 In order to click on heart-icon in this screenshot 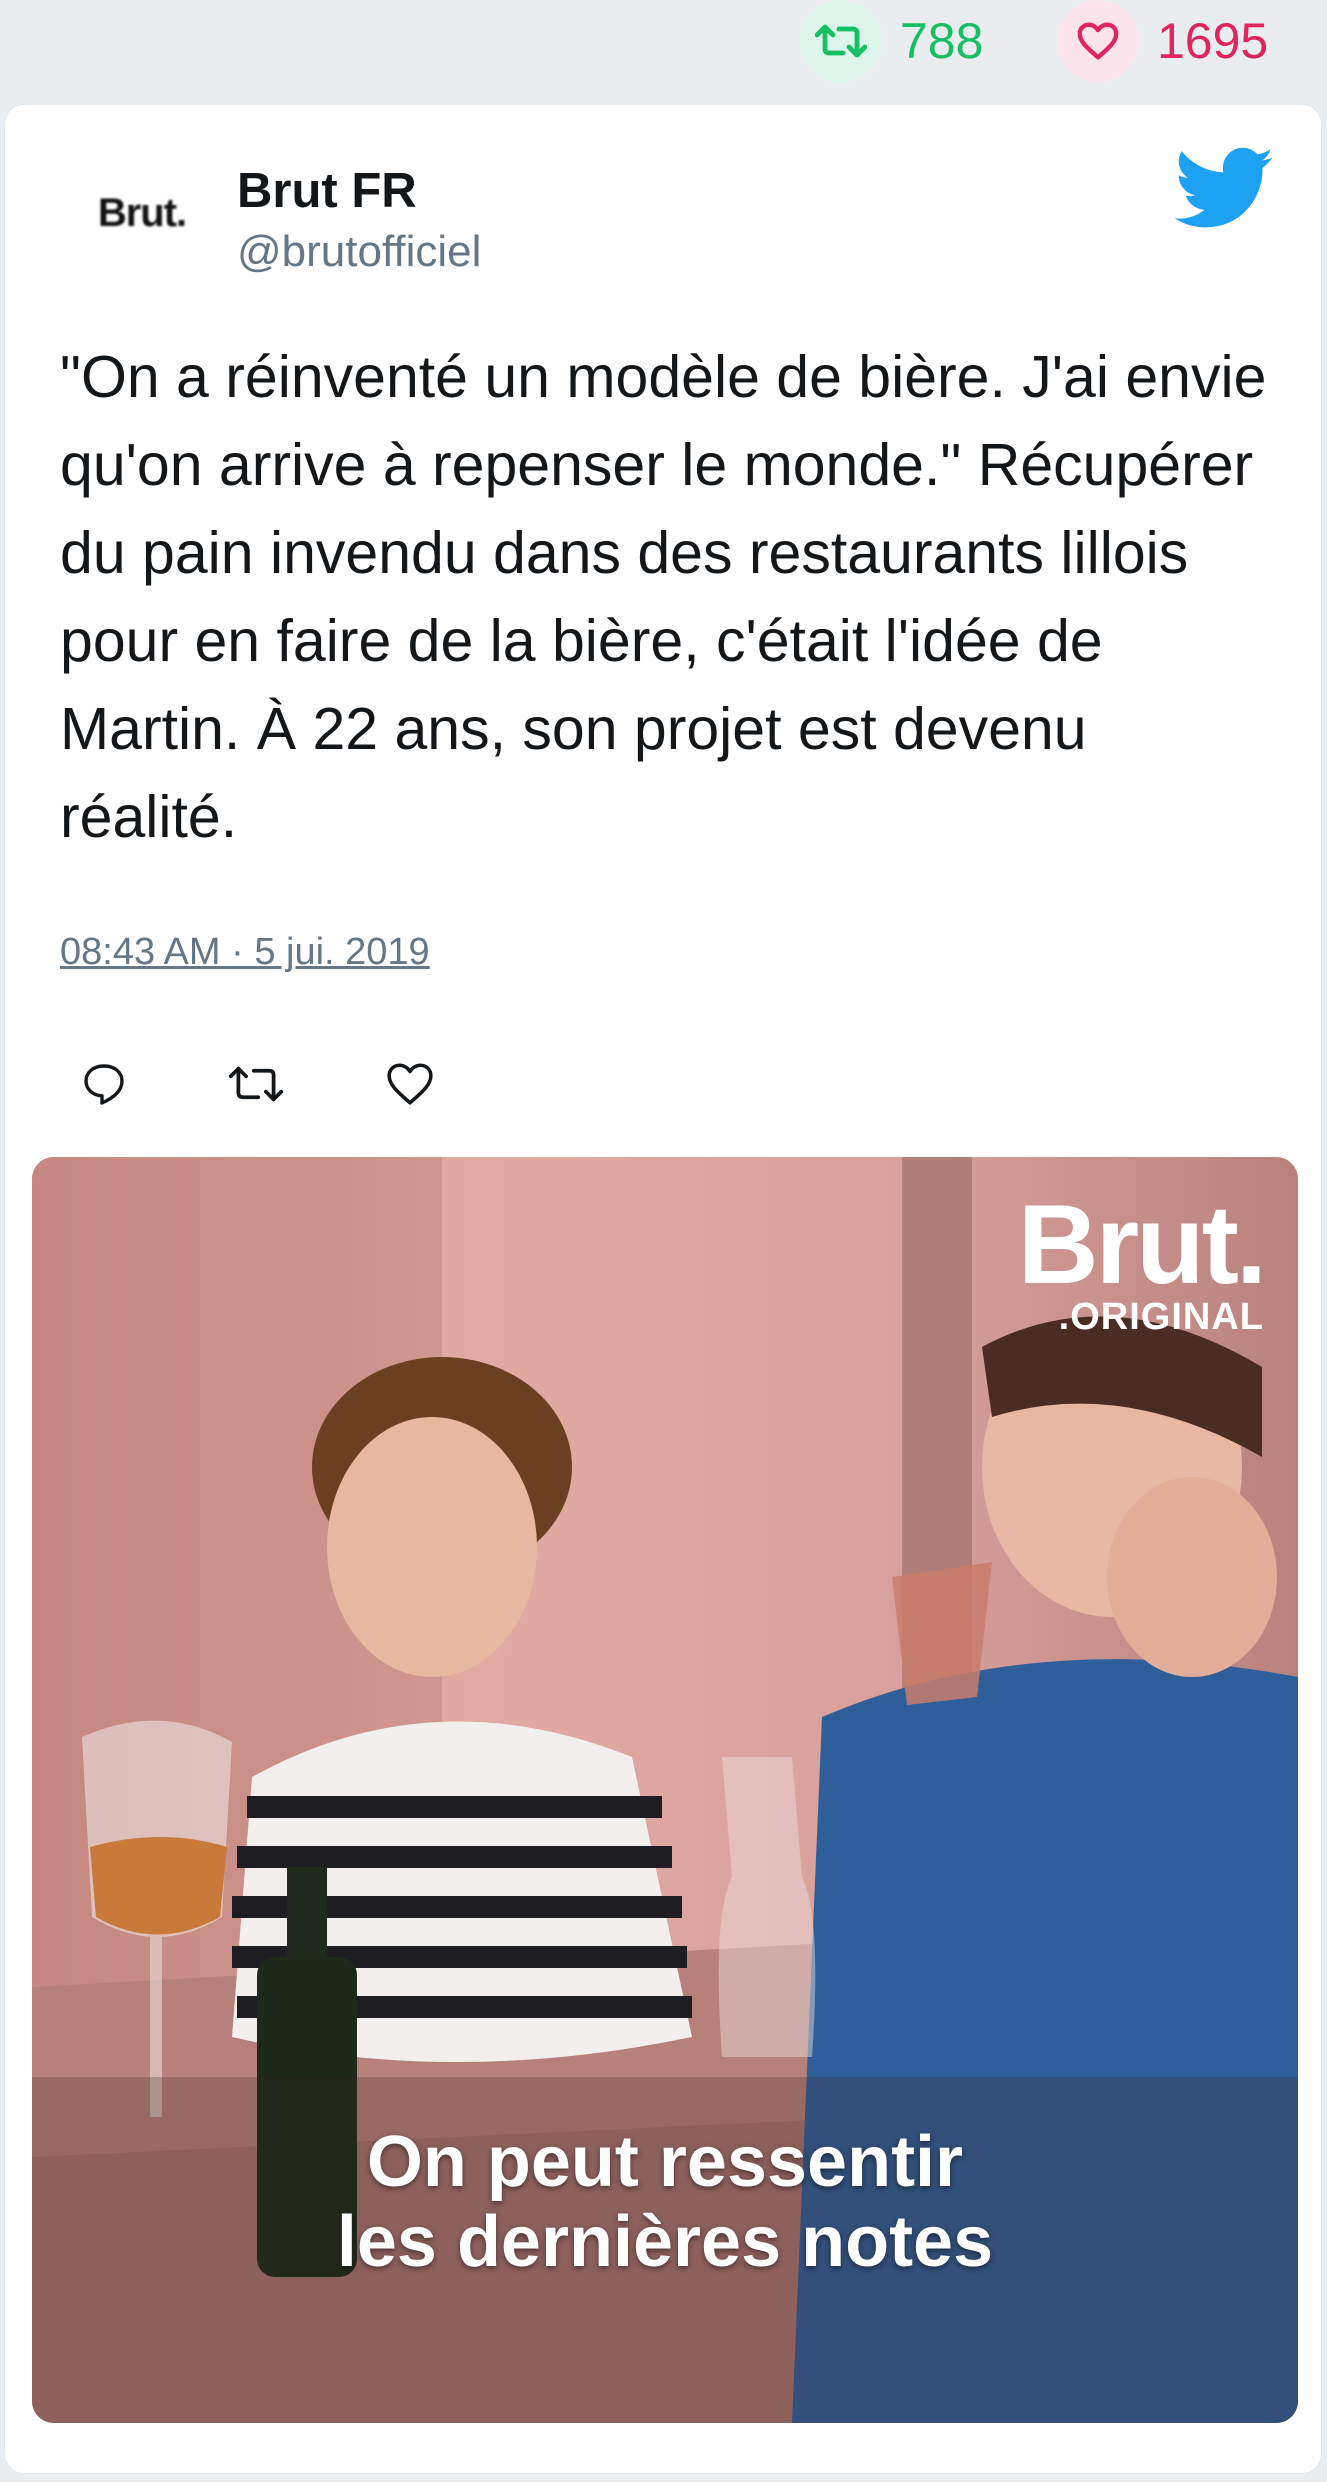, I will do `click(1098, 41)`.